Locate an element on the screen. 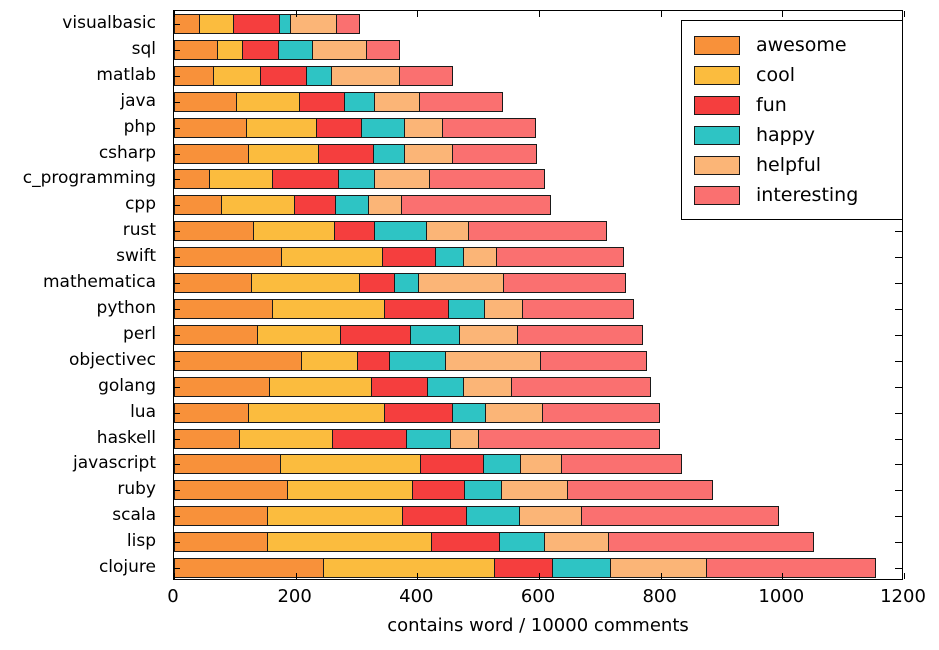 The width and height of the screenshot is (939, 650). y-tick-label-php: php is located at coordinates (139, 126).